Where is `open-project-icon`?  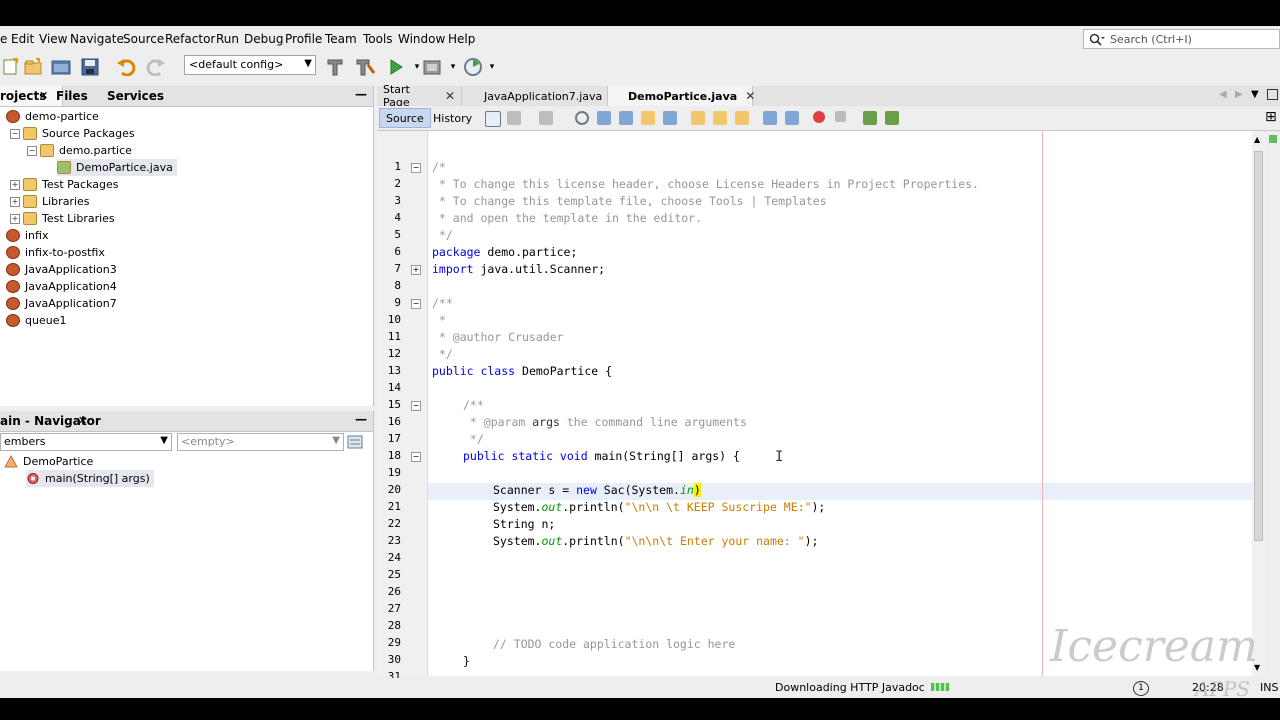
open-project-icon is located at coordinates (61, 67).